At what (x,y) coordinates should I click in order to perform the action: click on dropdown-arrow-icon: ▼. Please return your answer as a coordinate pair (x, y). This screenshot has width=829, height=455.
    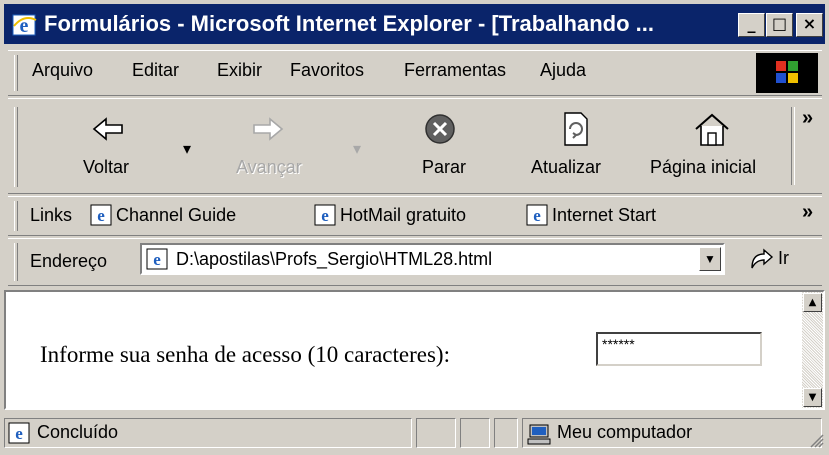
    Looking at the image, I should click on (710, 259).